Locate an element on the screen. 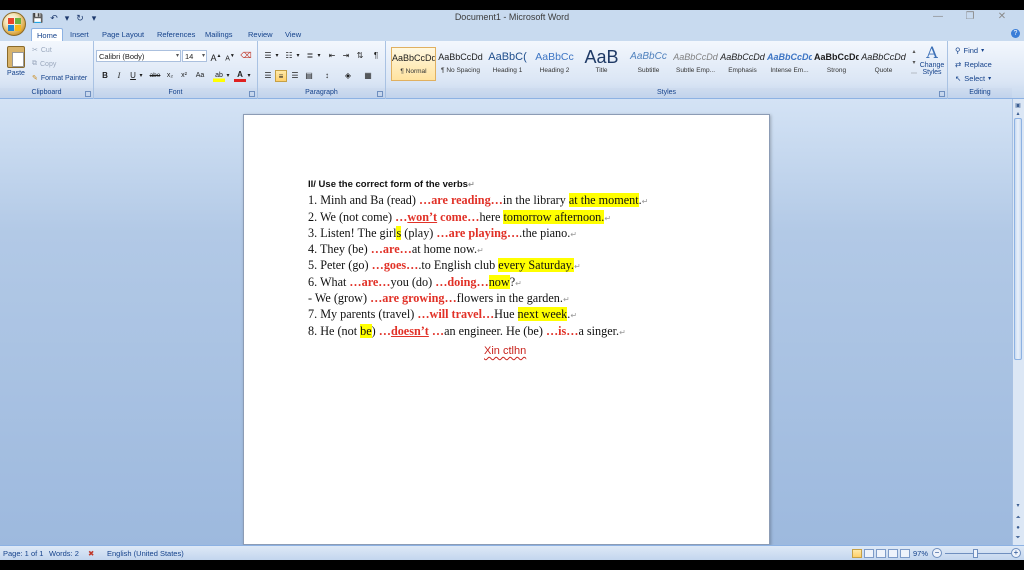 The height and width of the screenshot is (570, 1024). shrink-font-button: A▼ is located at coordinates (230, 56).